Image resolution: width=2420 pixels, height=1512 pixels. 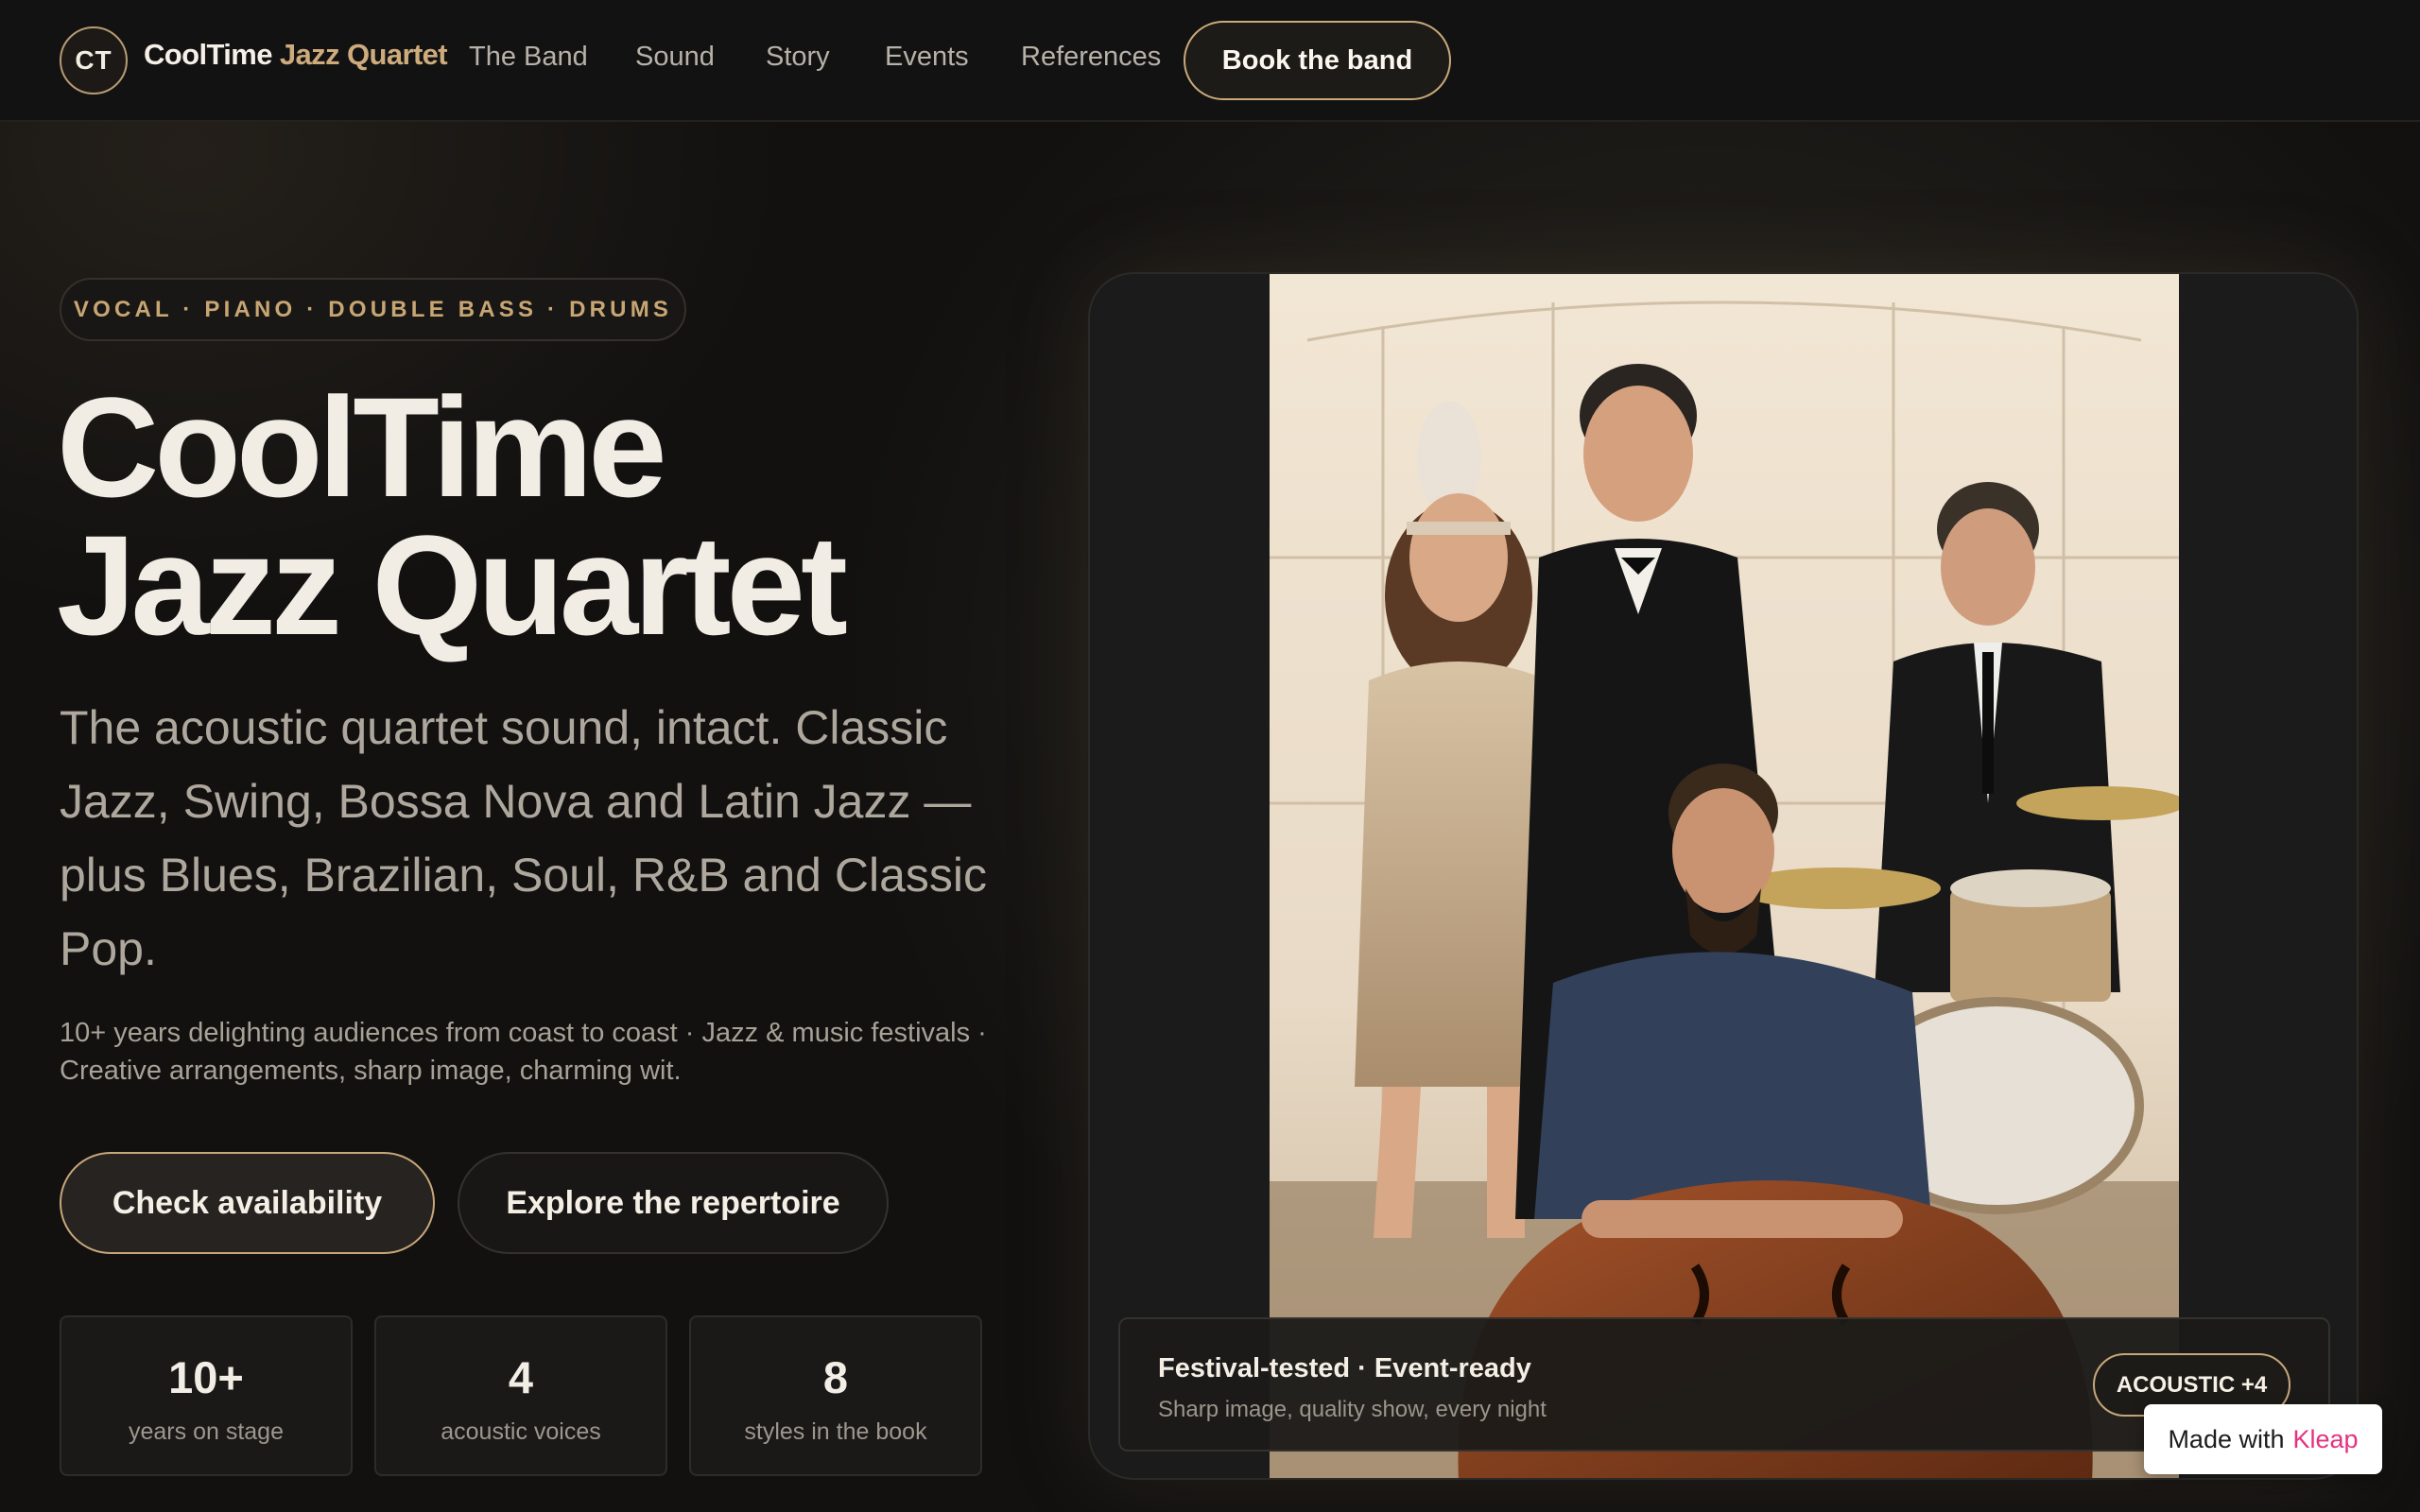 I want to click on book-the-band-button: Book the band, so click(x=1317, y=60).